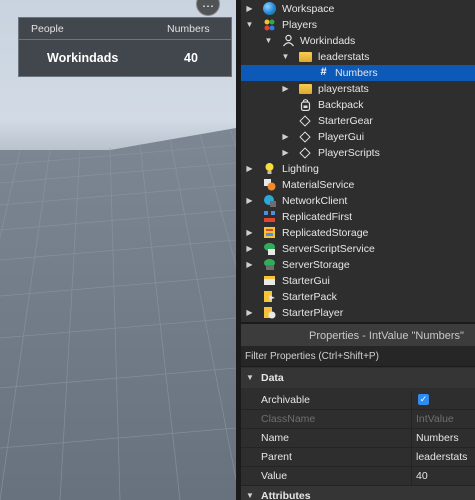 The image size is (475, 500). Describe the element at coordinates (358, 313) in the screenshot. I see `explorer-item-starterplayer: ▶ StarterPlayer` at that location.